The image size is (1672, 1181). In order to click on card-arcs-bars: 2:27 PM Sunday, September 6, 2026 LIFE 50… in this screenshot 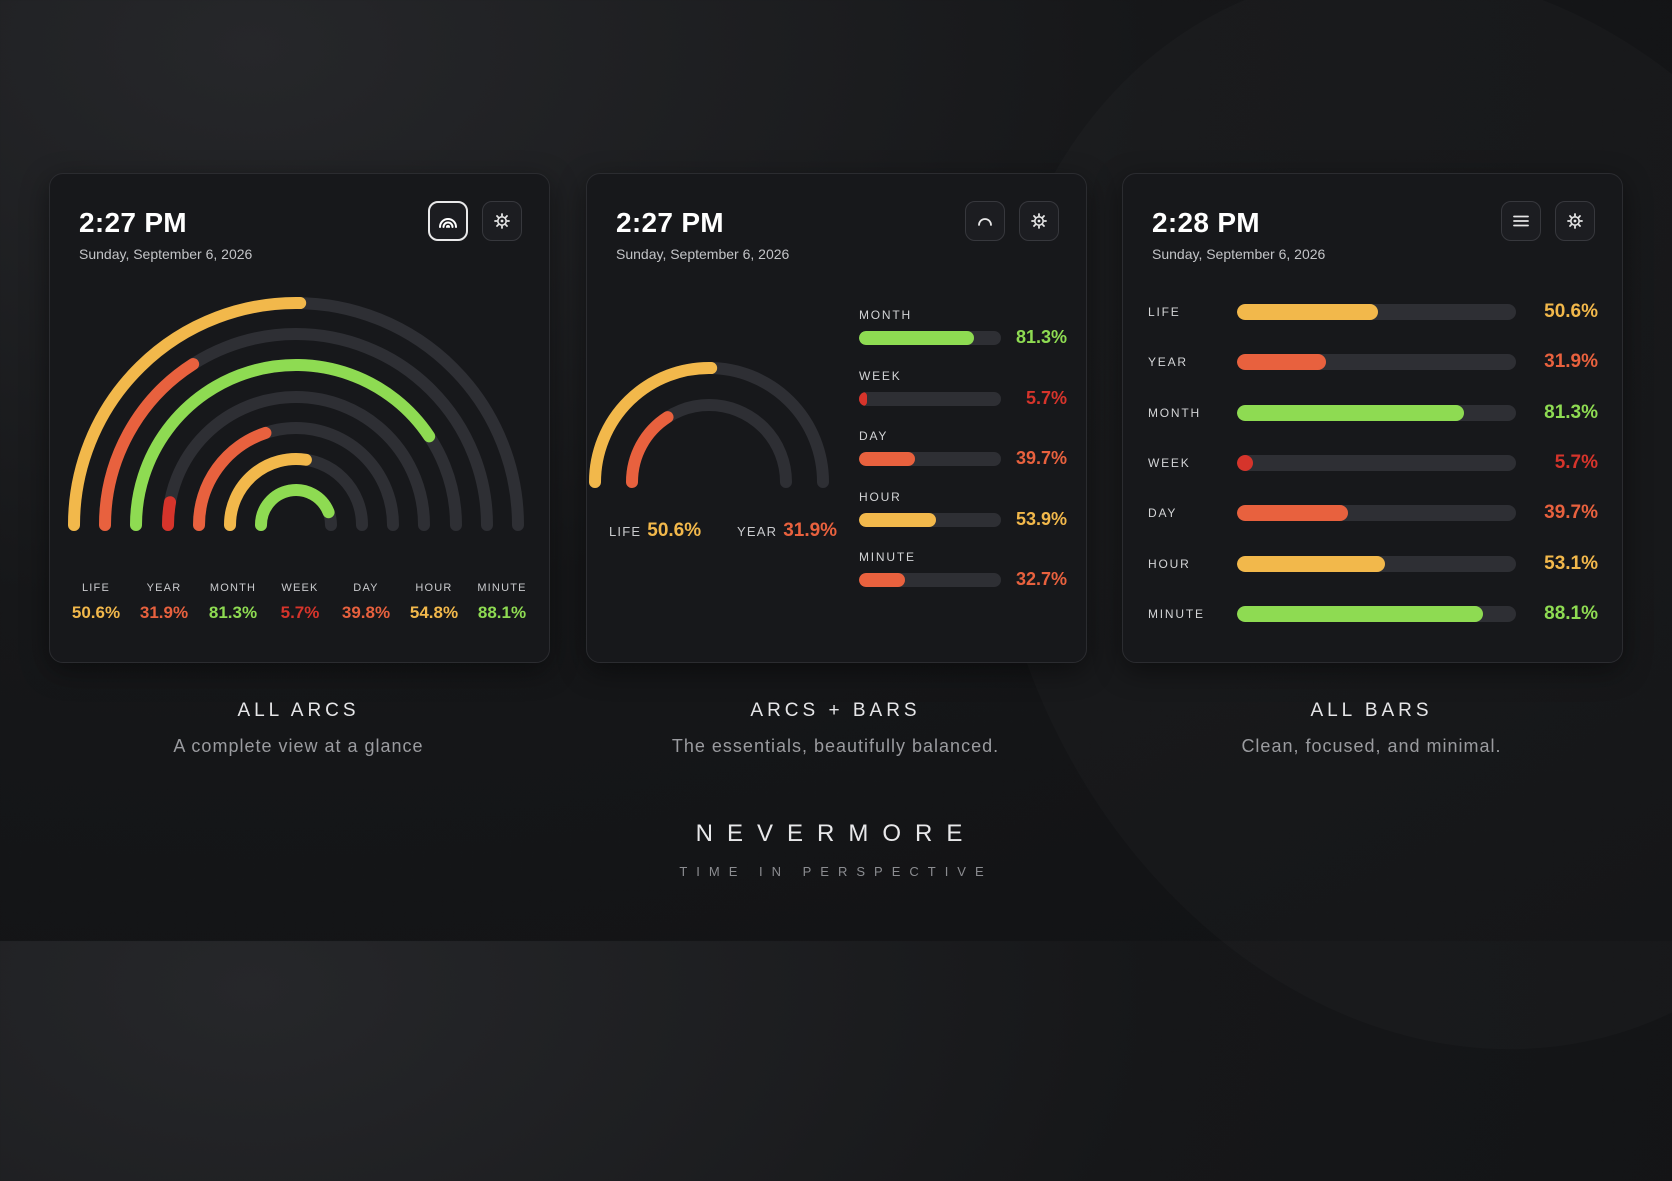, I will do `click(836, 418)`.